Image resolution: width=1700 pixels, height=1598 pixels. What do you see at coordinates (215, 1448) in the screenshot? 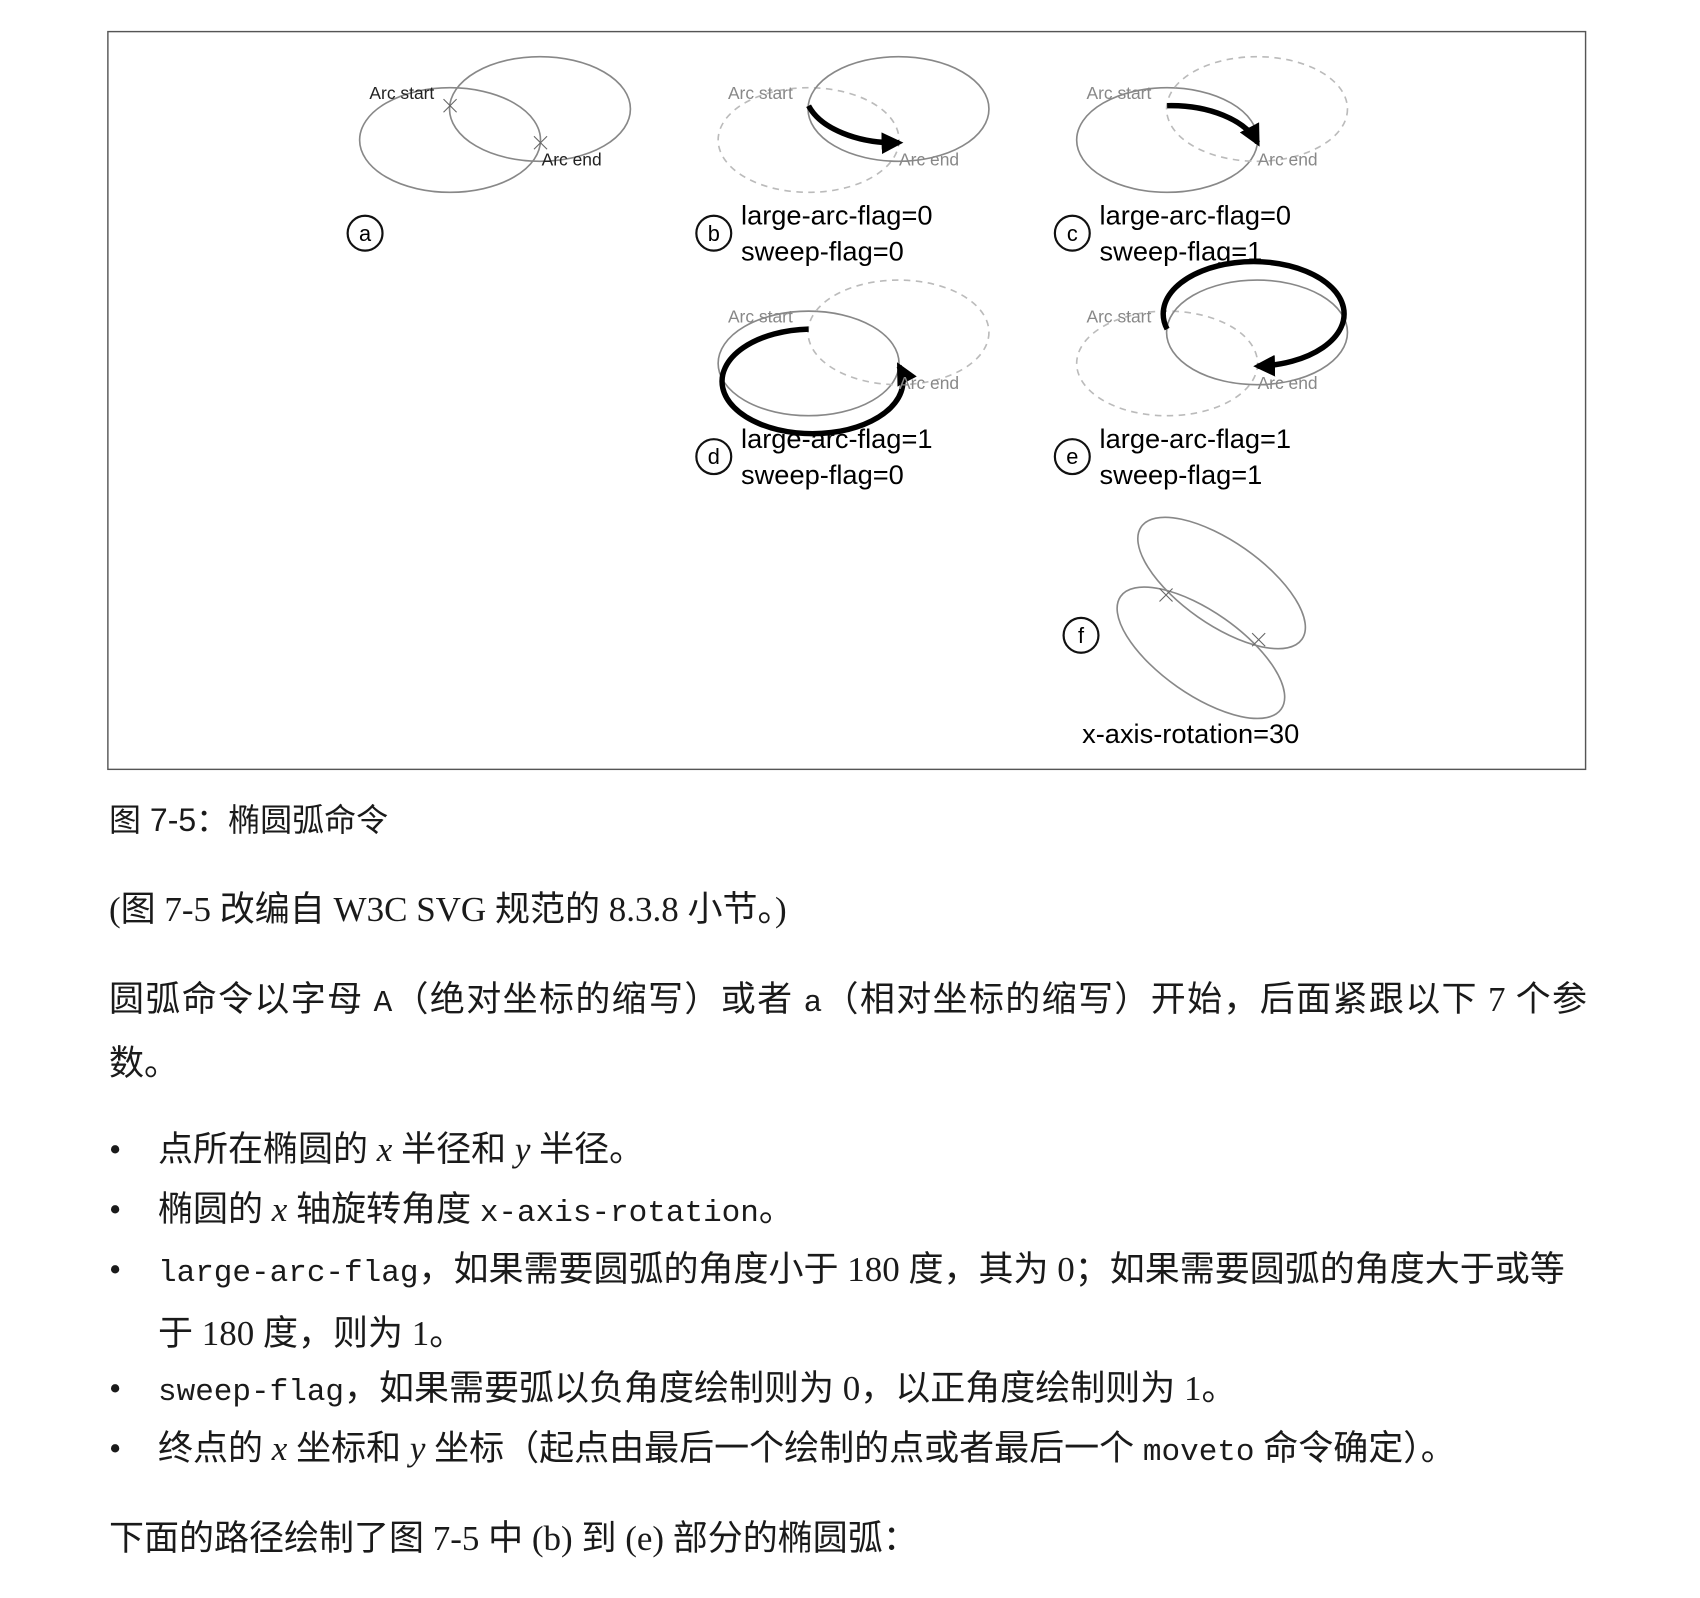
I see `text: 终点的` at bounding box center [215, 1448].